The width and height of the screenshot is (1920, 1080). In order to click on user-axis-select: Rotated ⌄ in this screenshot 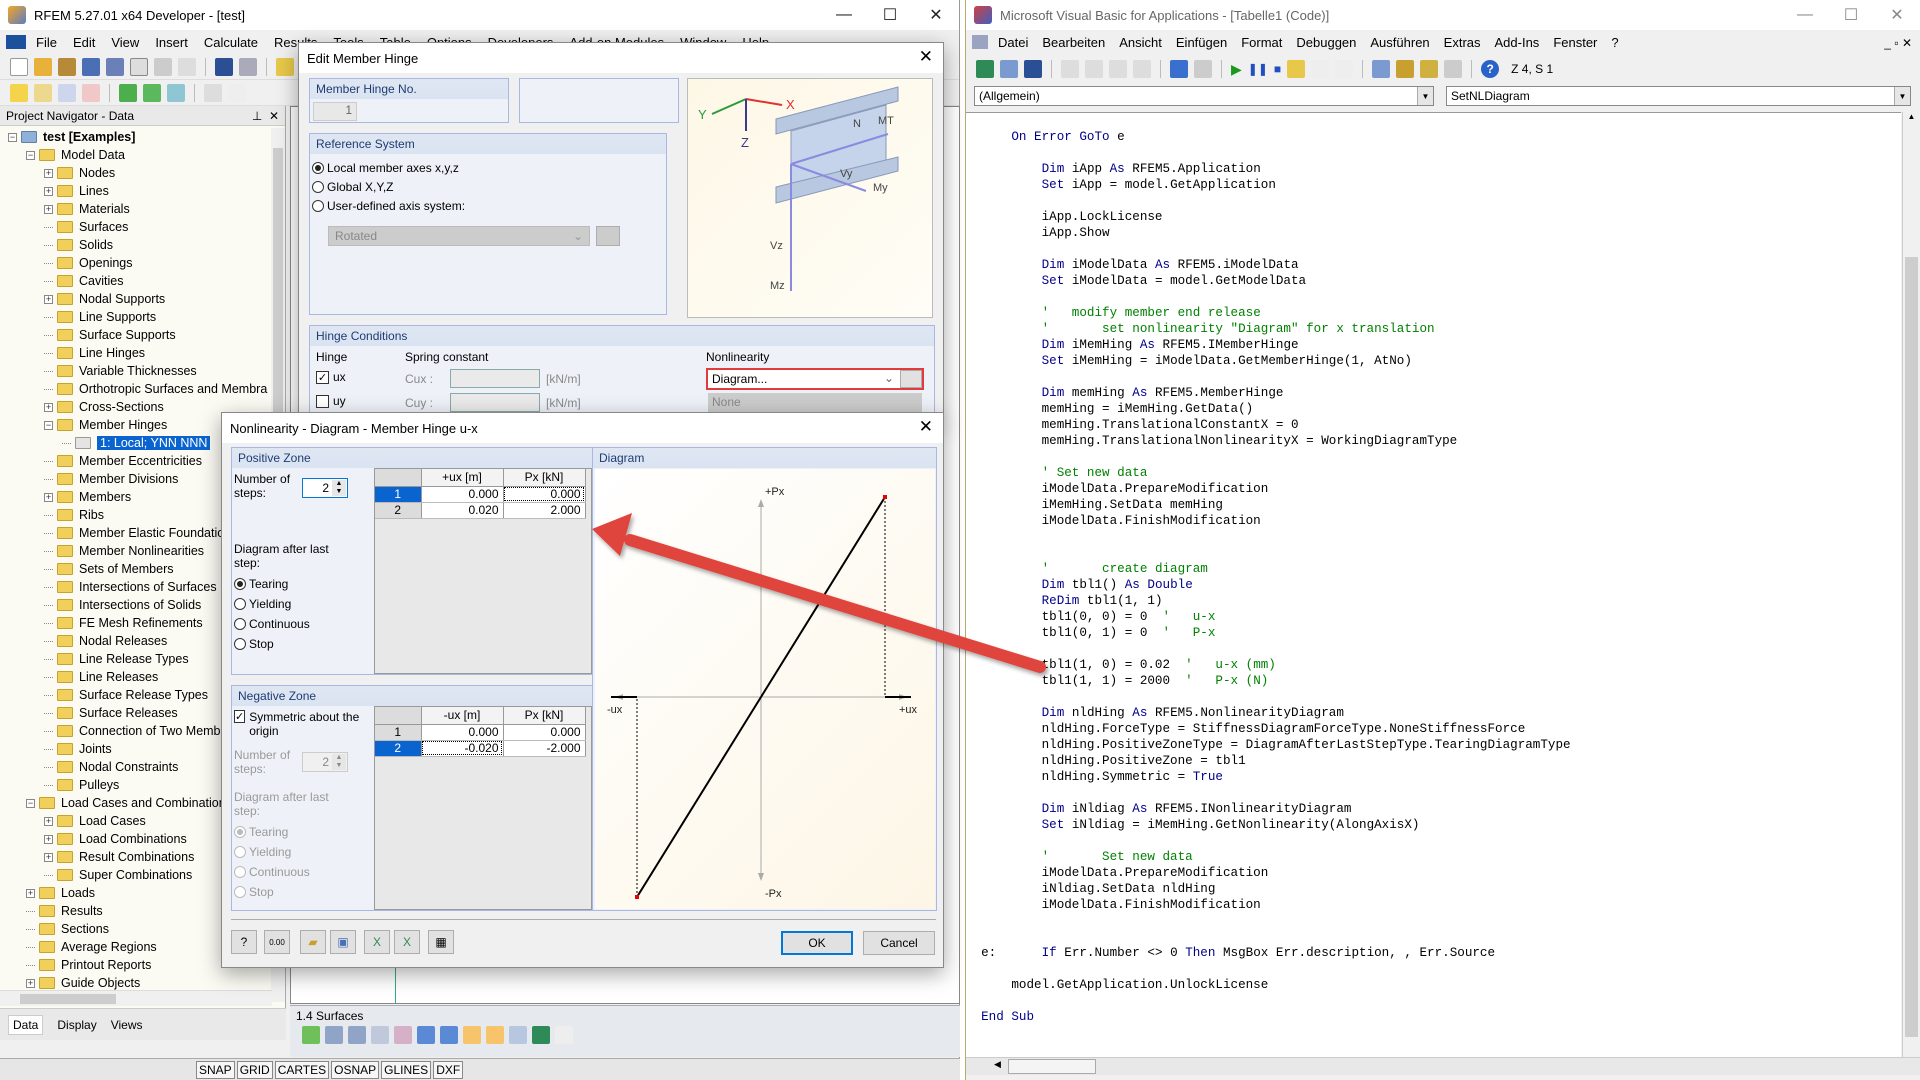, I will do `click(459, 236)`.